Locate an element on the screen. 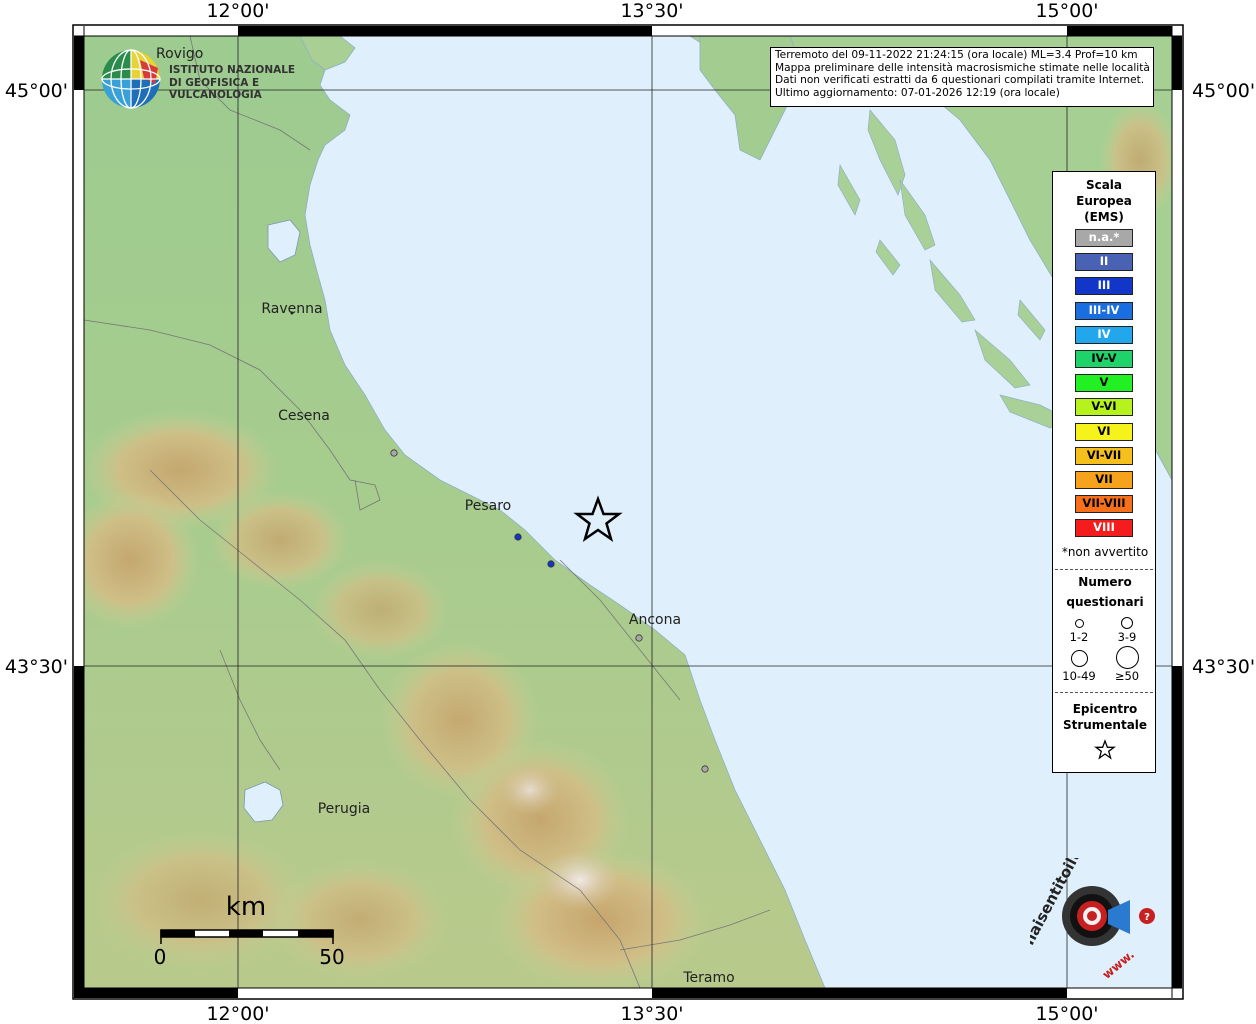 The width and height of the screenshot is (1256, 1024). legend-swatch-iv-v: IV-V is located at coordinates (1104, 359).